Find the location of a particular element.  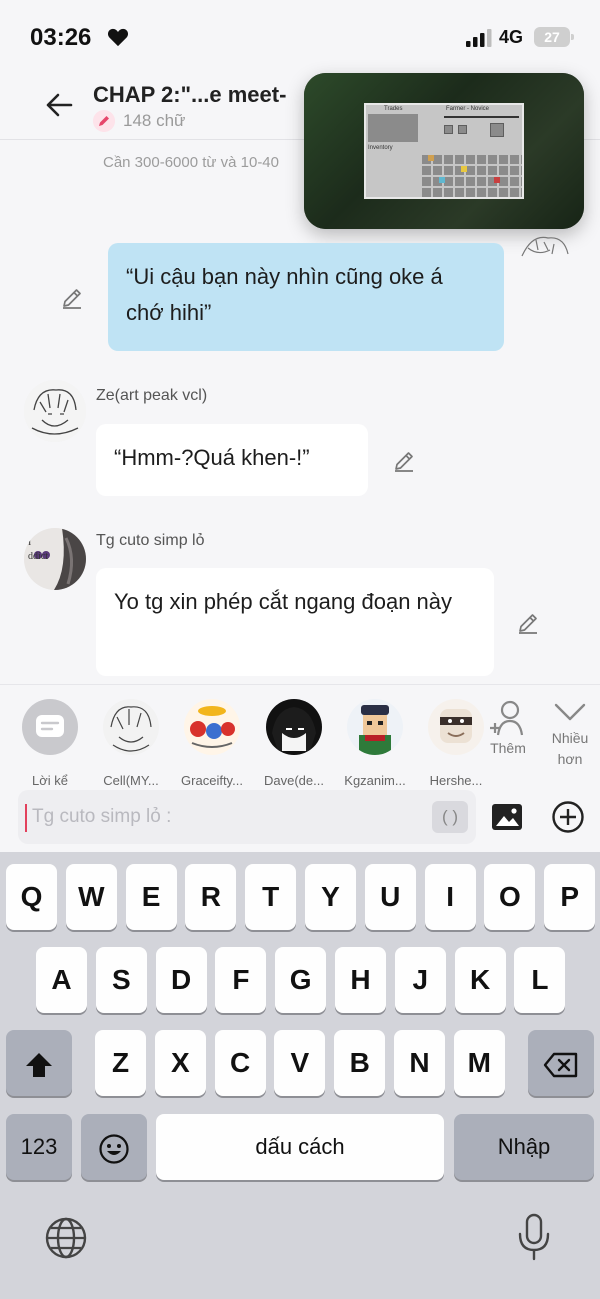

backspace-key is located at coordinates (561, 1063).